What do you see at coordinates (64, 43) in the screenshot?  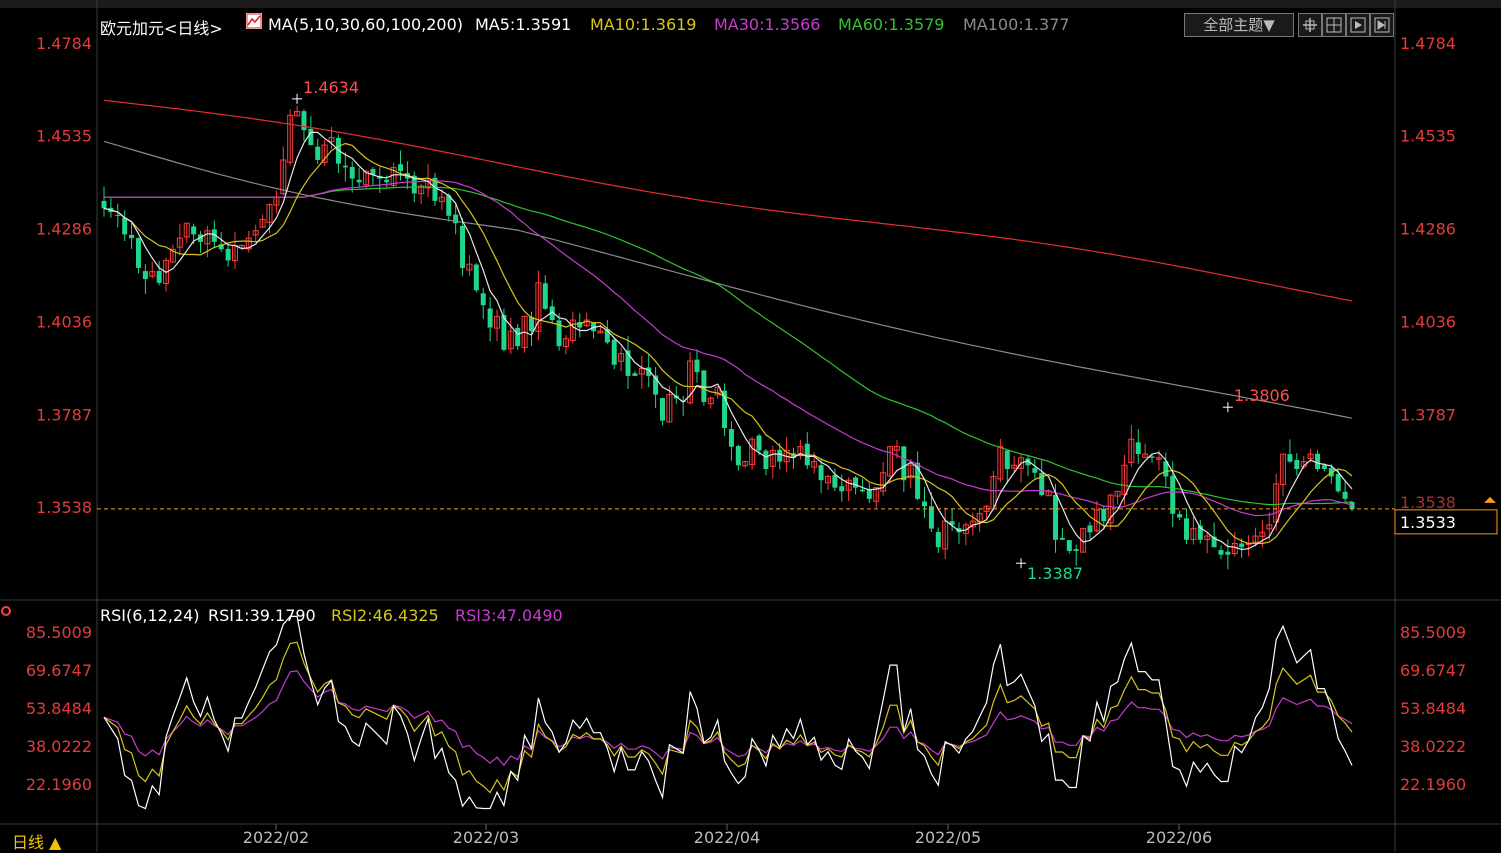 I see `y-tick-left: 1.4784` at bounding box center [64, 43].